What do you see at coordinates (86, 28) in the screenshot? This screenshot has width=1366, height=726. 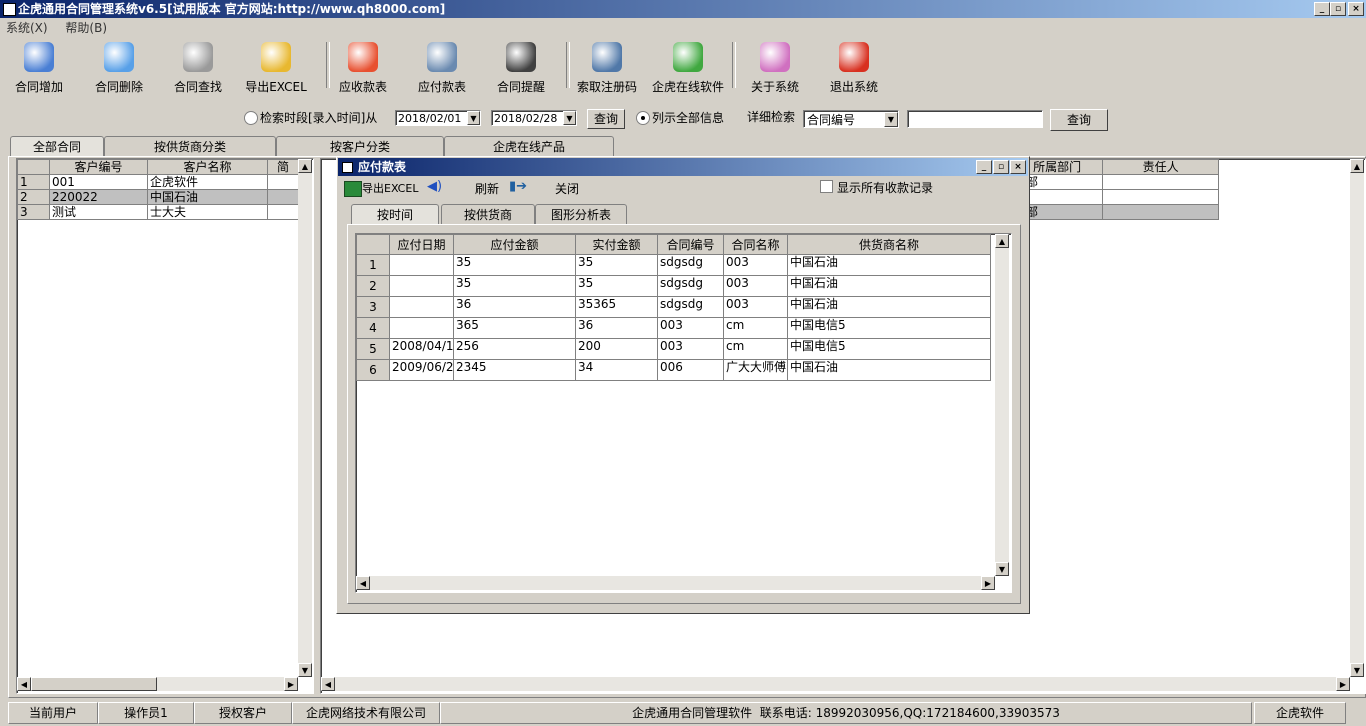 I see `menu-help: 帮助(B)` at bounding box center [86, 28].